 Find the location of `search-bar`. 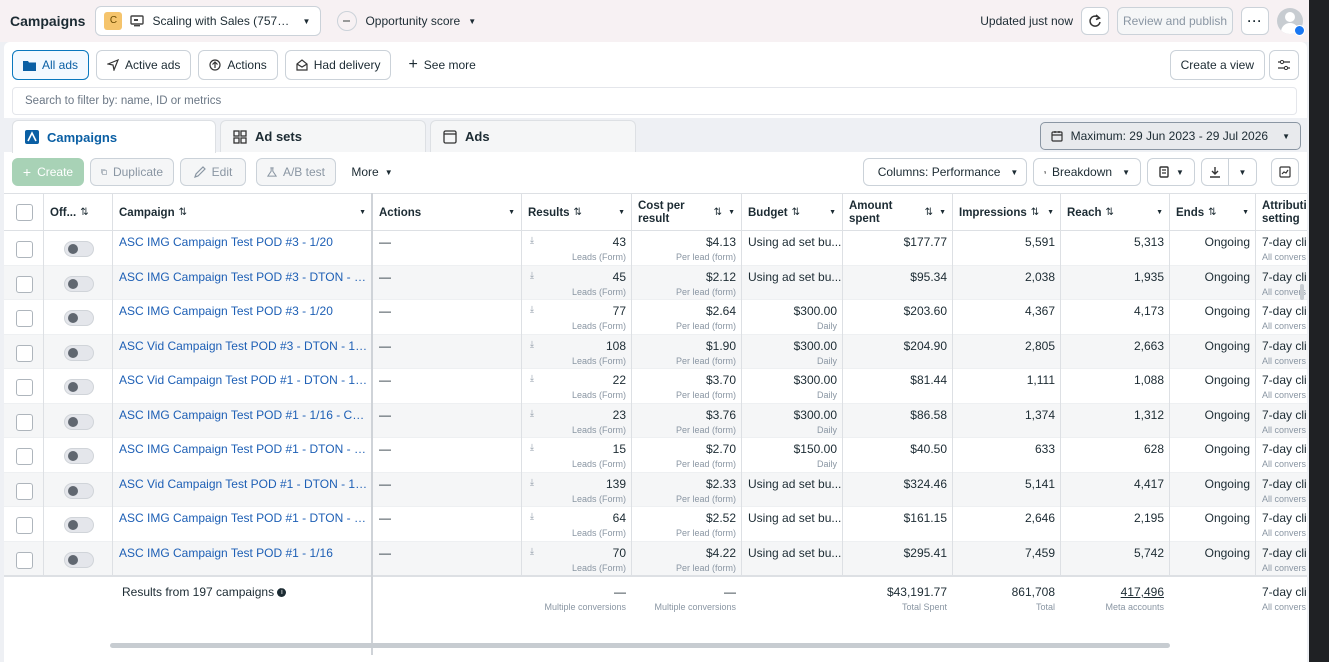

search-bar is located at coordinates (654, 101).